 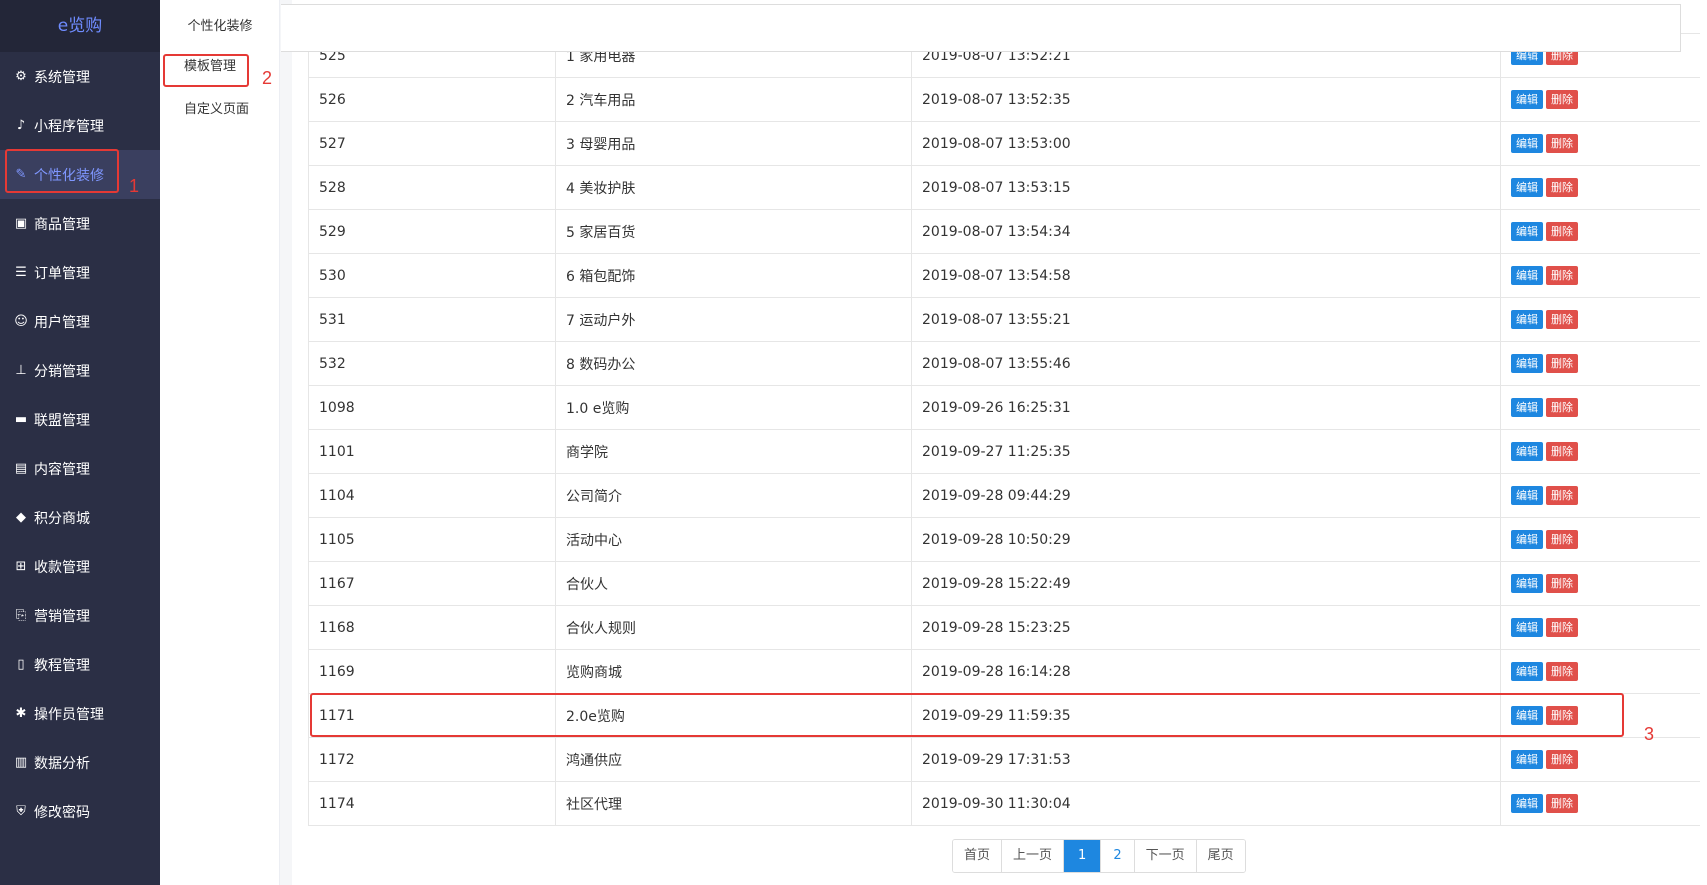 I want to click on box-icon: ◆, so click(x=21, y=517).